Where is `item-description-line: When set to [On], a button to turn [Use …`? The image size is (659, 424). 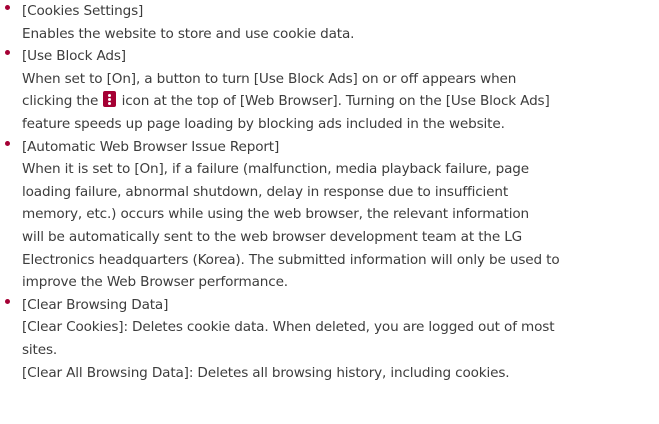
item-description-line: When set to [On], a button to turn [Use … is located at coordinates (269, 78).